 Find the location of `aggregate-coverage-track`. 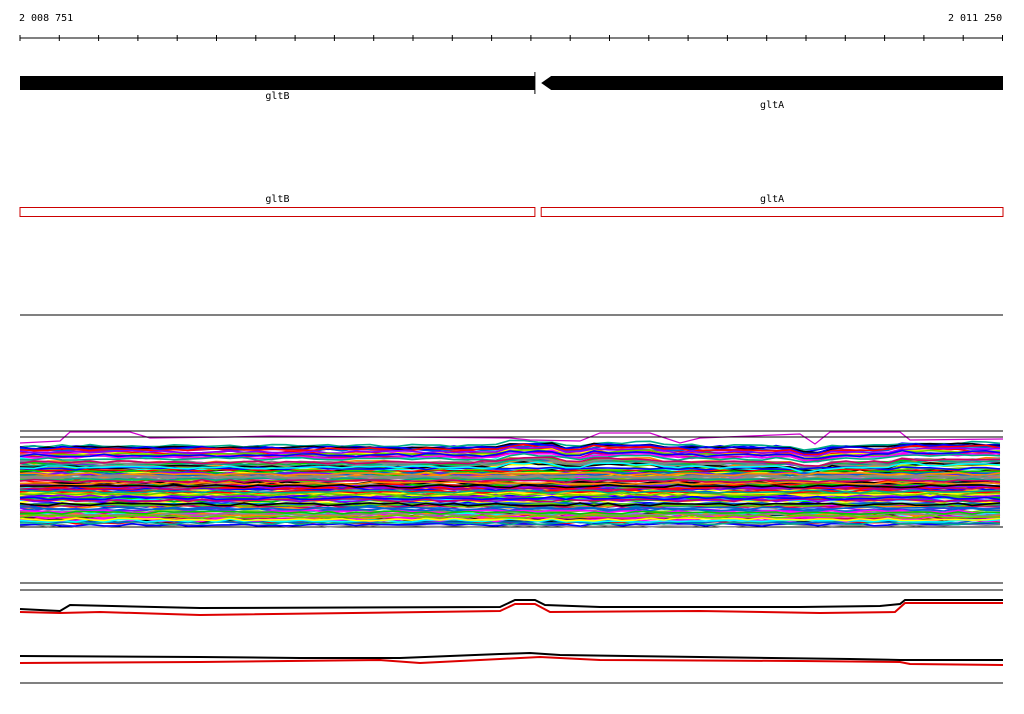

aggregate-coverage-track is located at coordinates (511, 633).